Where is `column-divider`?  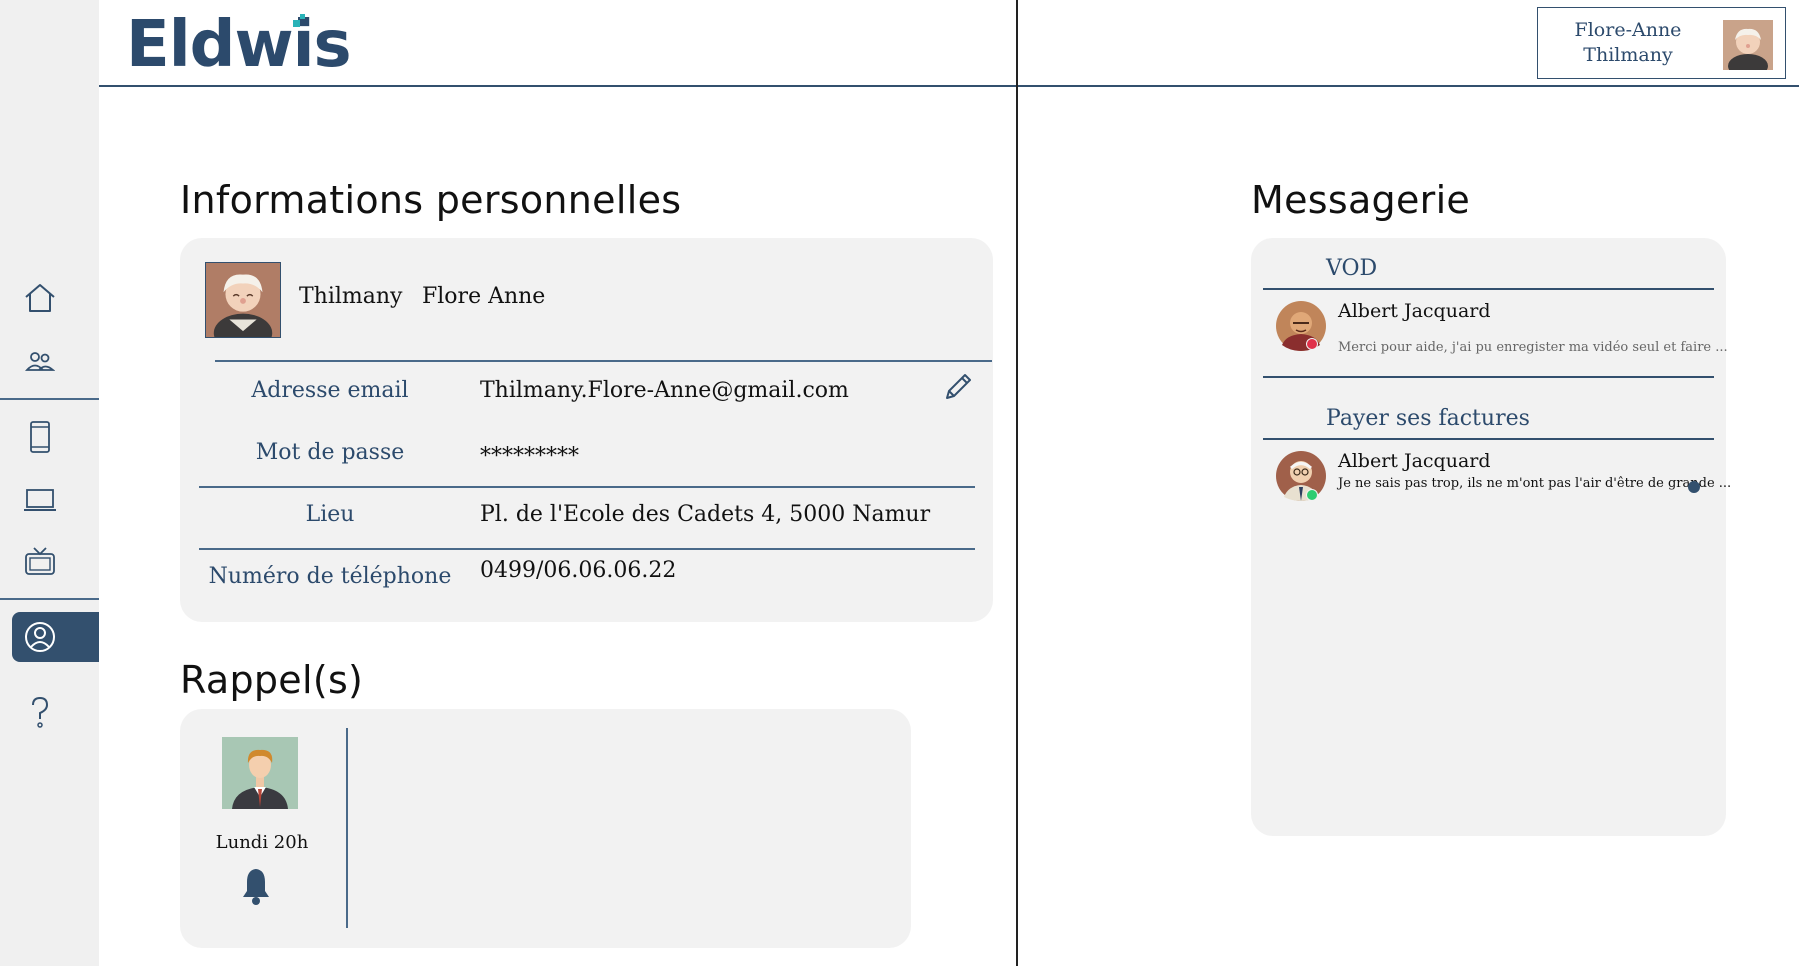 column-divider is located at coordinates (1017, 483).